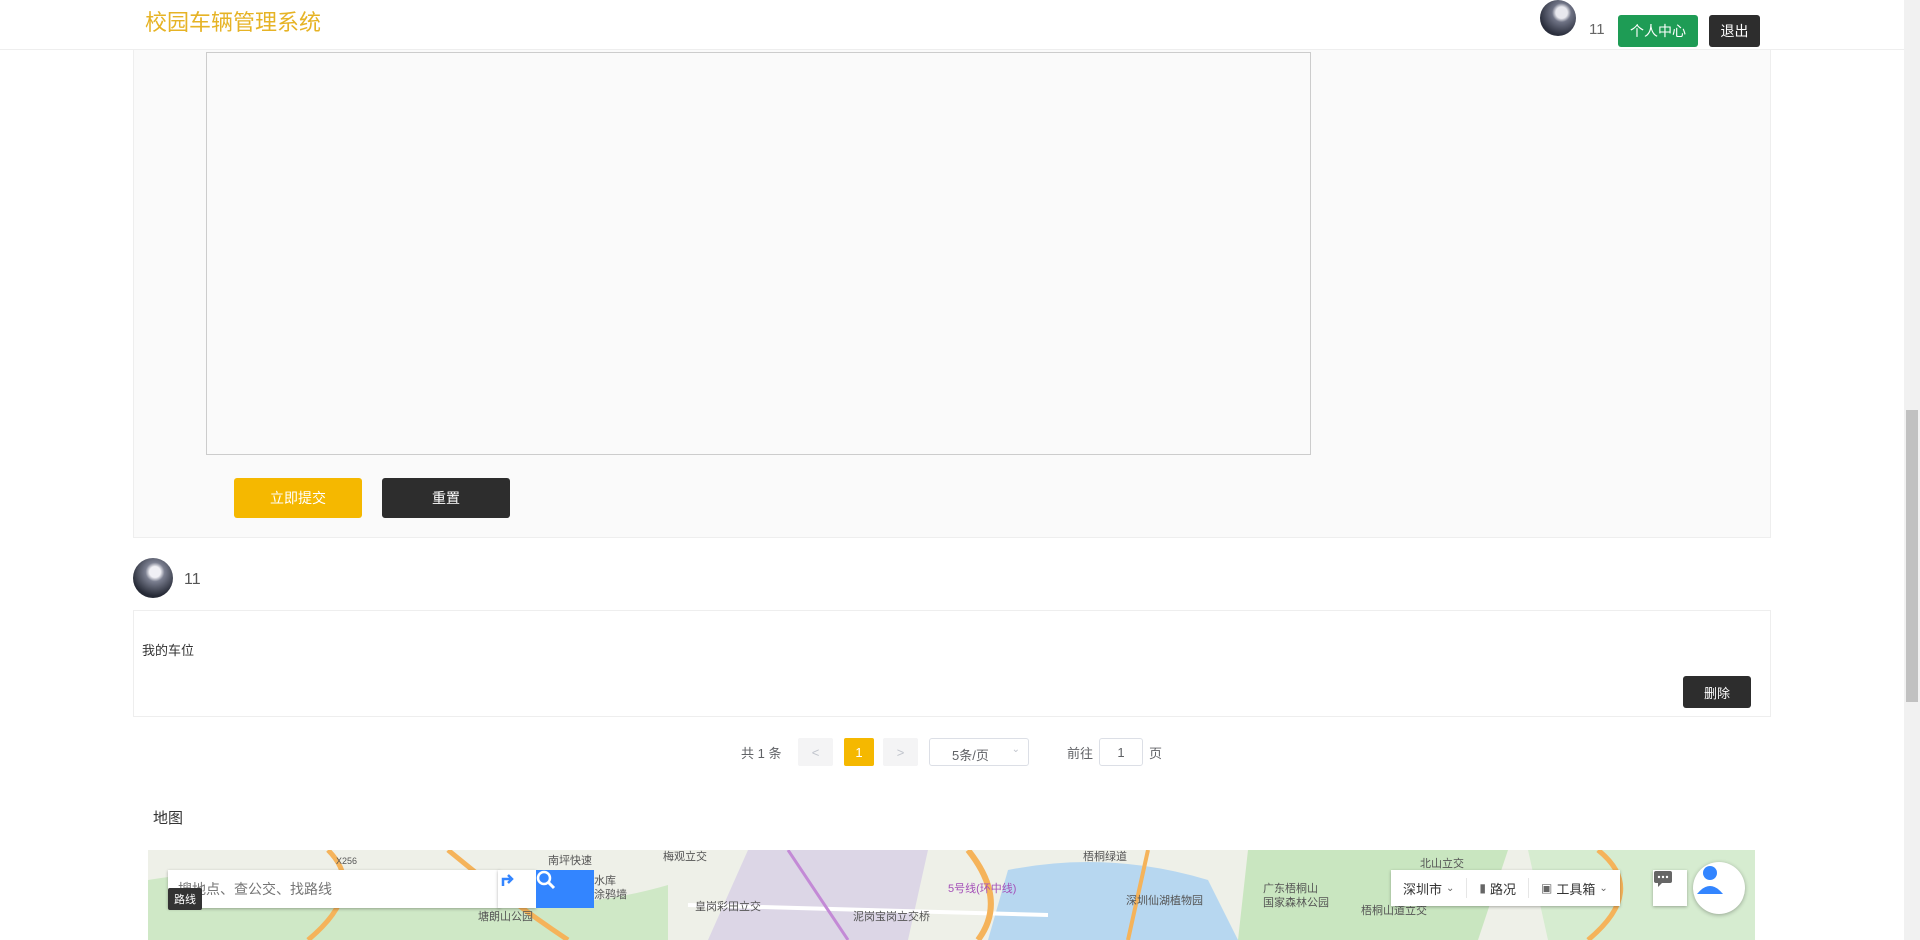 The height and width of the screenshot is (940, 1920). I want to click on traffic-toggle: ▮ 路况, so click(1498, 888).